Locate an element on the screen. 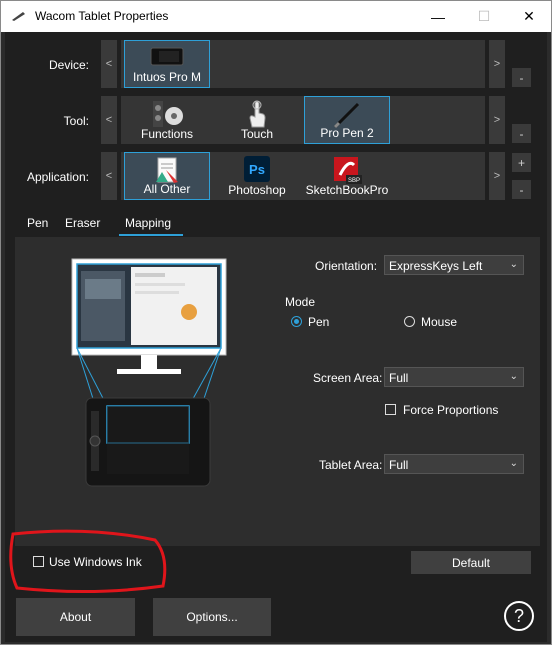 The image size is (554, 645). application-scroll-left: < is located at coordinates (109, 176).